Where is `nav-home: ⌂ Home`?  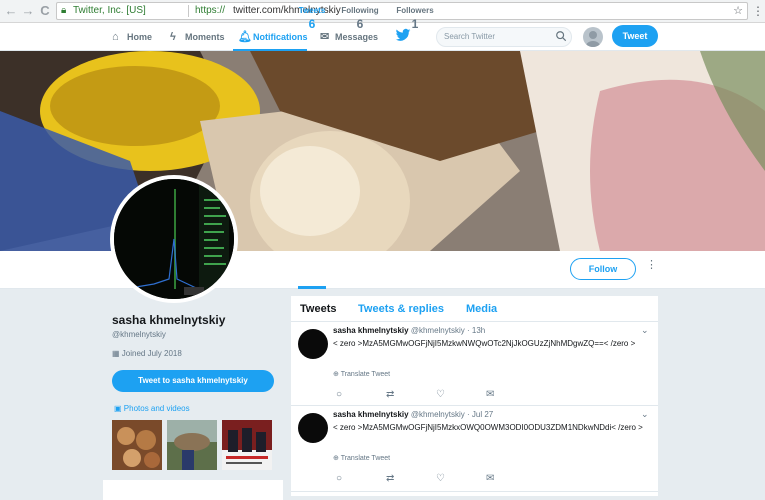
nav-home: ⌂ Home is located at coordinates (132, 37).